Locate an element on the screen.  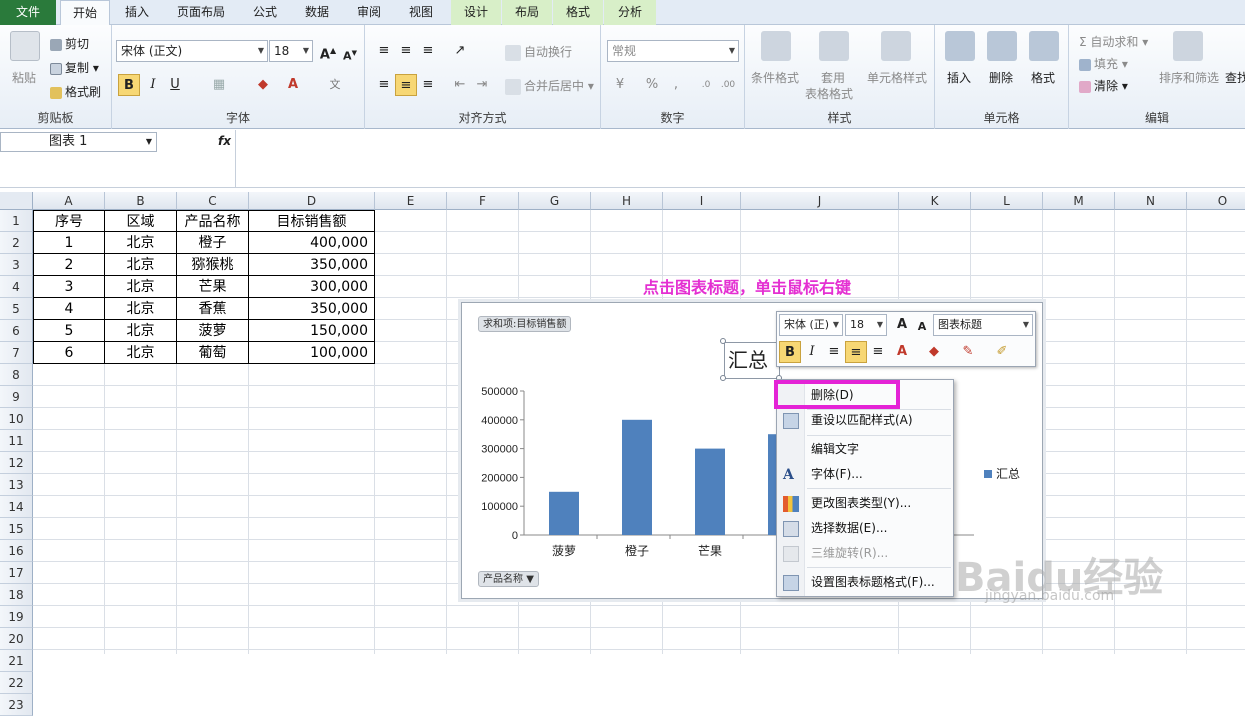
mini-font-select: 宋体 (正) ▼ is located at coordinates (811, 325).